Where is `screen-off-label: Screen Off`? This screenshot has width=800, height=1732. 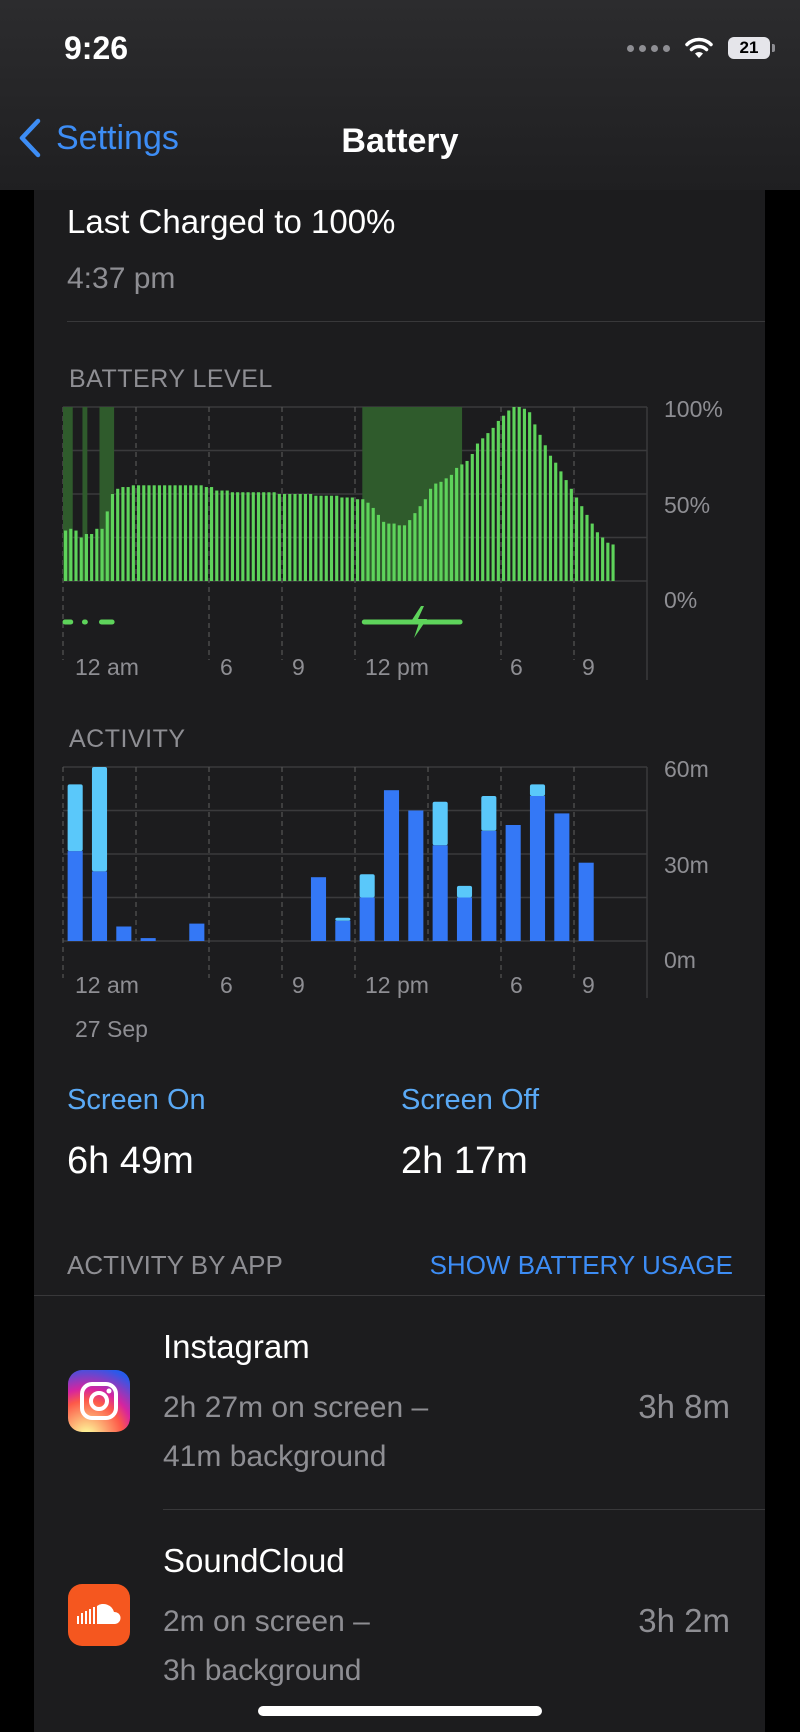
screen-off-label: Screen Off is located at coordinates (470, 1100).